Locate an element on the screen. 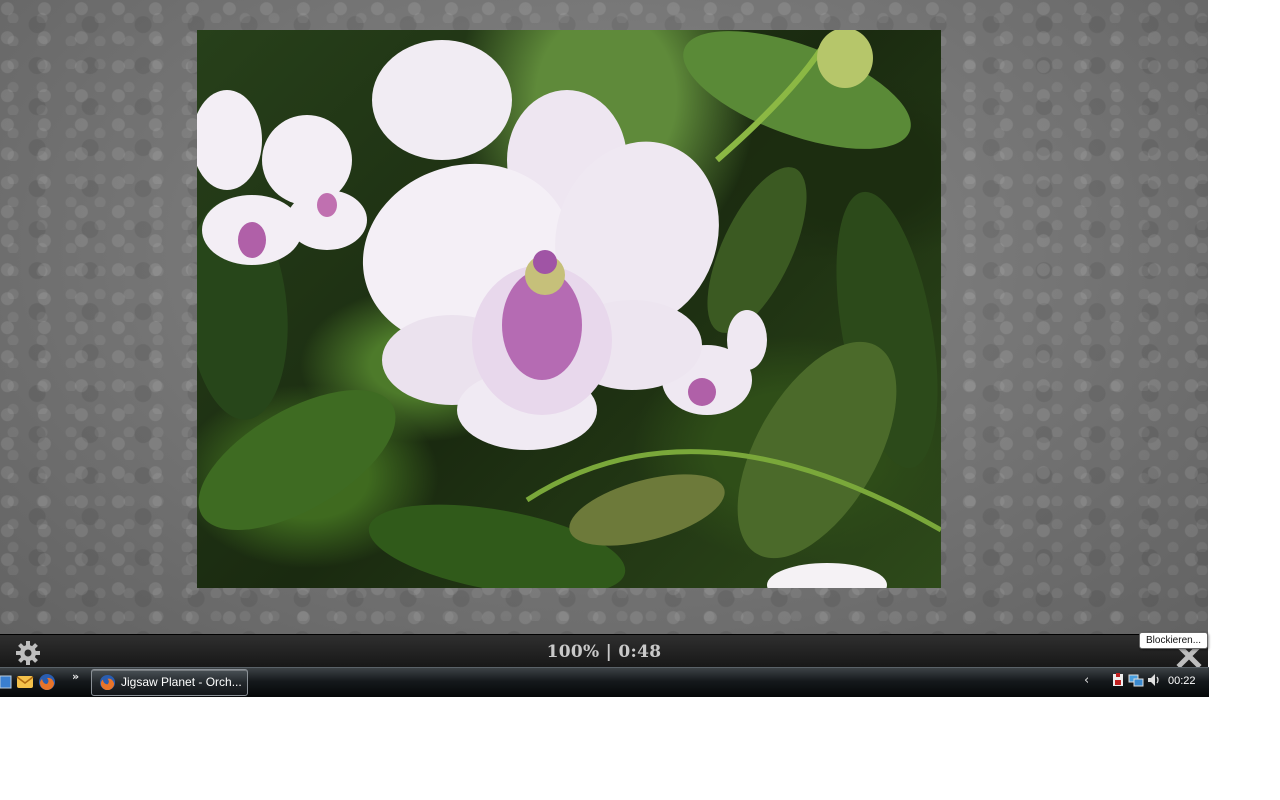 Image resolution: width=1280 pixels, height=800 pixels. progress-timer-text: 100% | 0:48 is located at coordinates (604, 652).